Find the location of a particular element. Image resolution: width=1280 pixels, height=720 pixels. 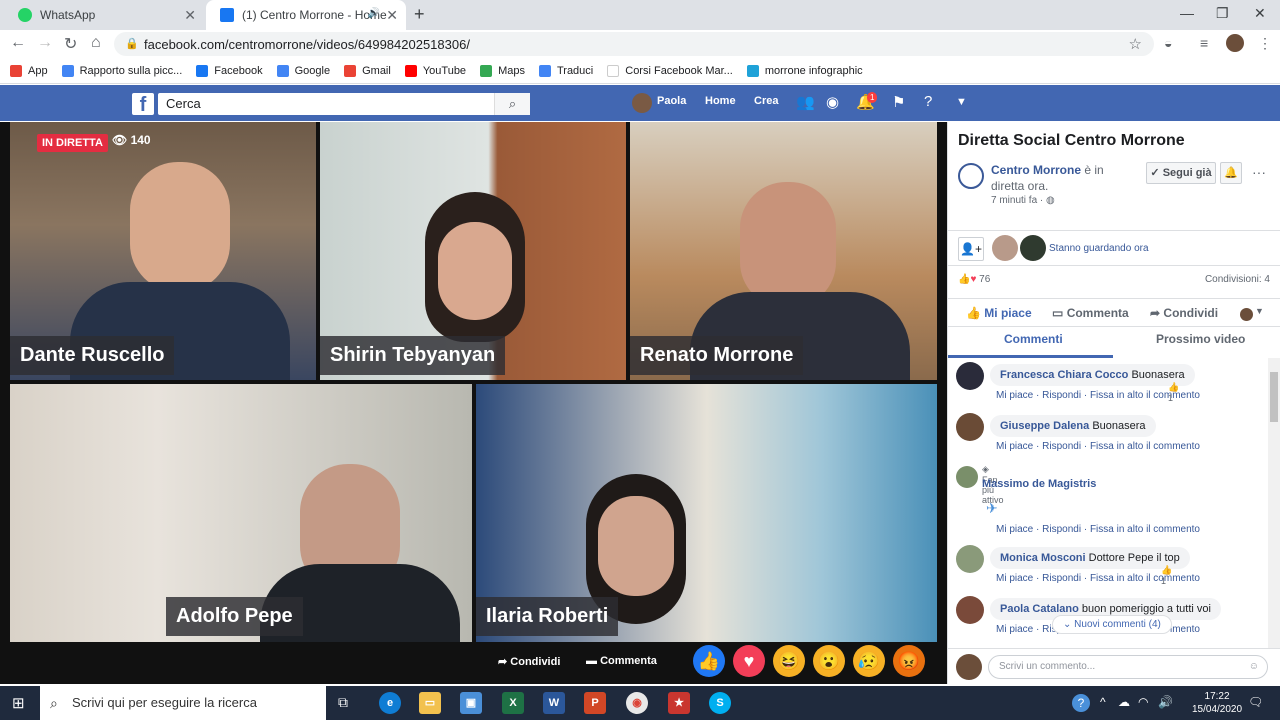

facebook-logo: f is located at coordinates (143, 104).